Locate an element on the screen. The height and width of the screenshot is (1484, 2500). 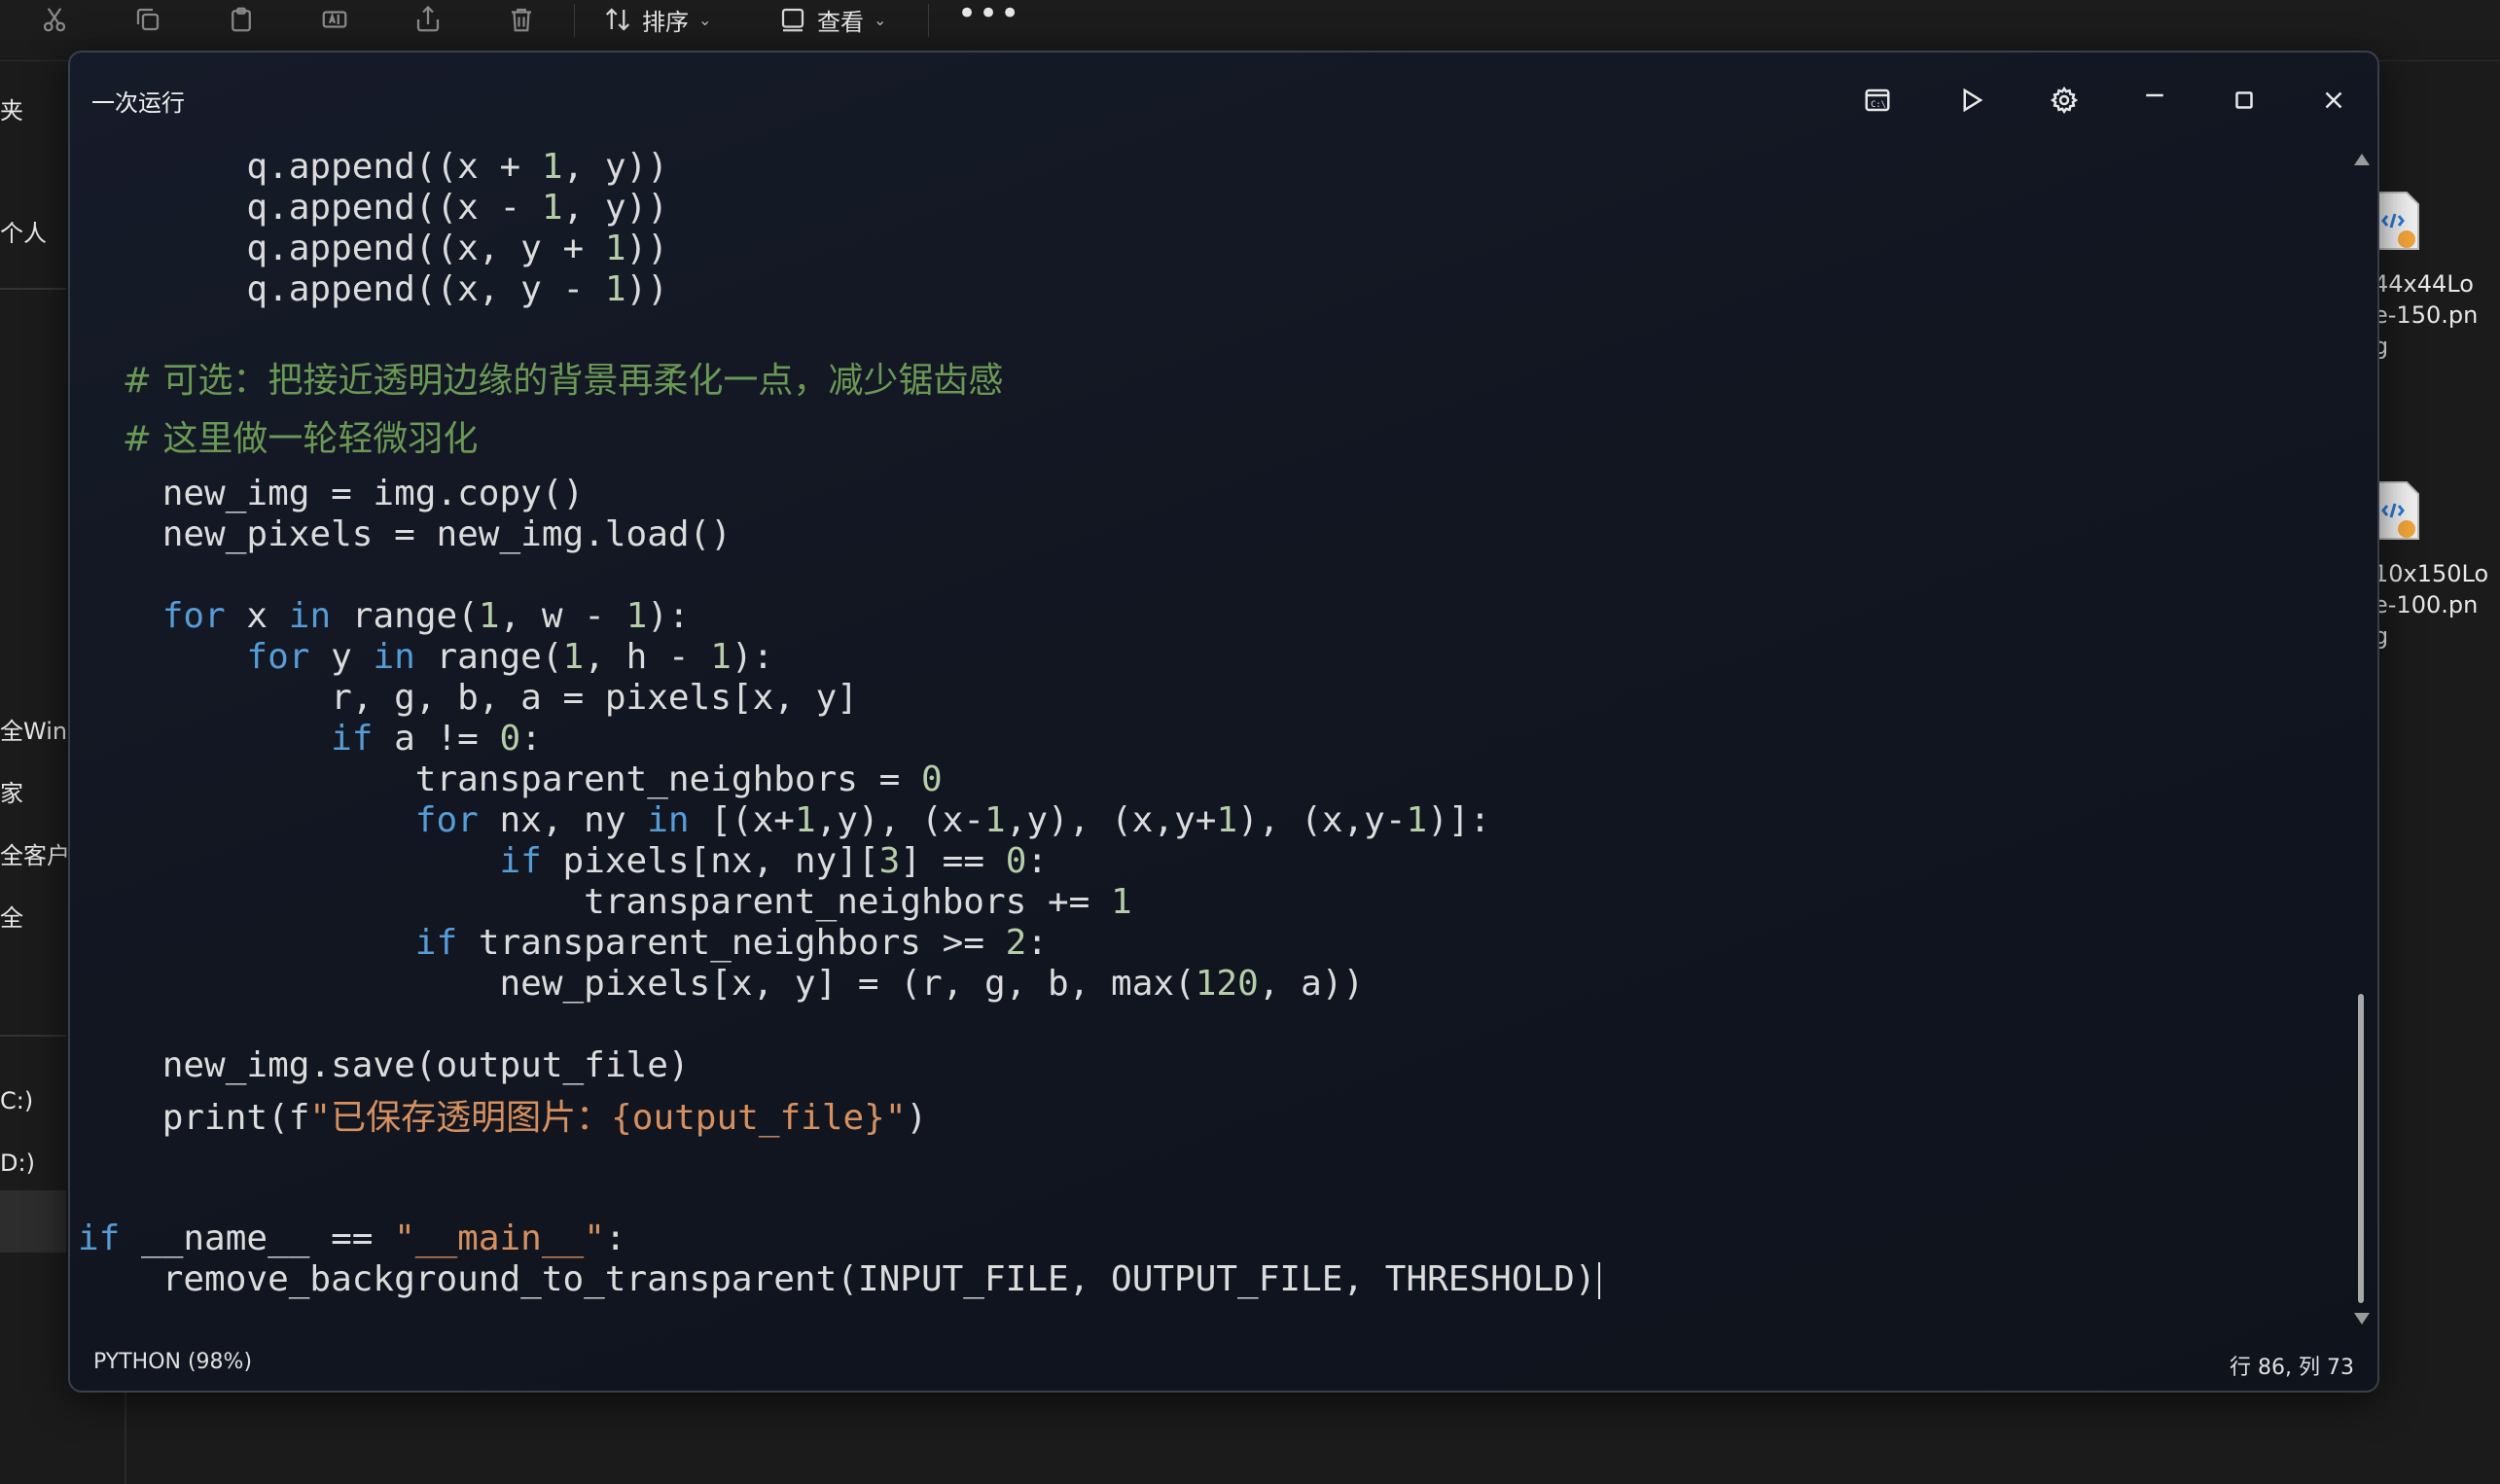
code-text: , a)) is located at coordinates (1311, 984).